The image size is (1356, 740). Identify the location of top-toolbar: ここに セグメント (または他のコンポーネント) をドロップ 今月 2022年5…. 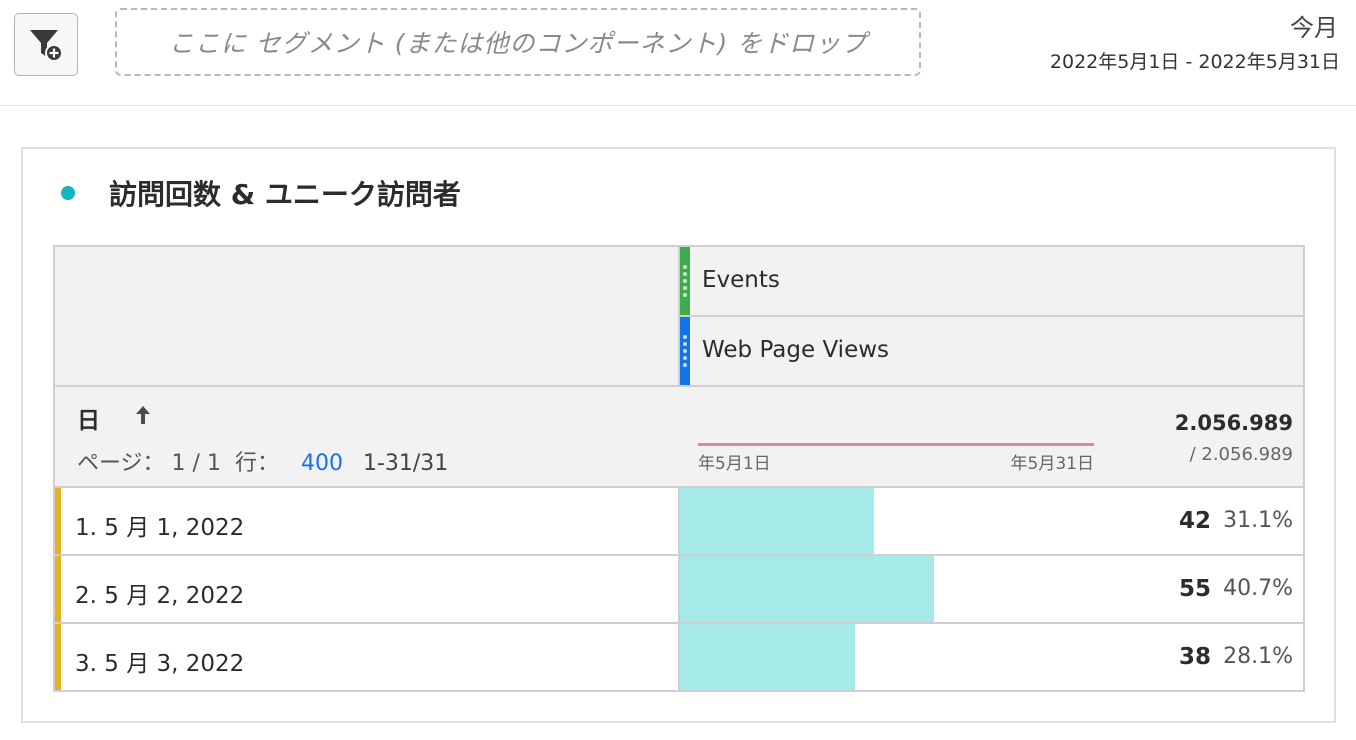
(678, 53).